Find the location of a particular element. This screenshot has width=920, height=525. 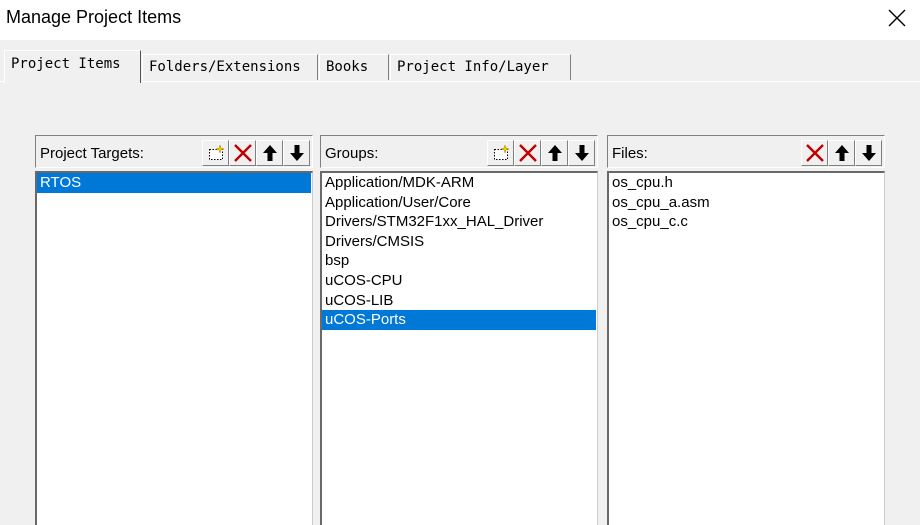

move-file-down-button is located at coordinates (868, 153).